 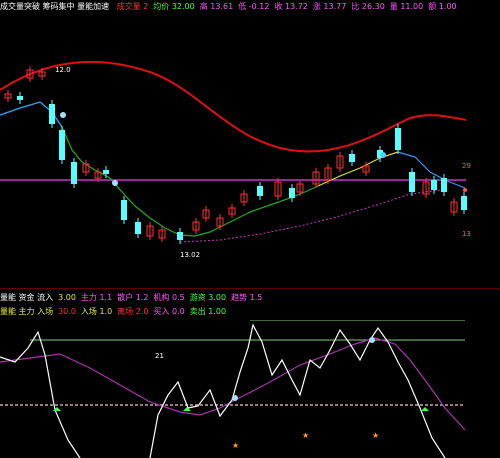 I want to click on indicator-readout: 离场 2.0, so click(x=133, y=311).